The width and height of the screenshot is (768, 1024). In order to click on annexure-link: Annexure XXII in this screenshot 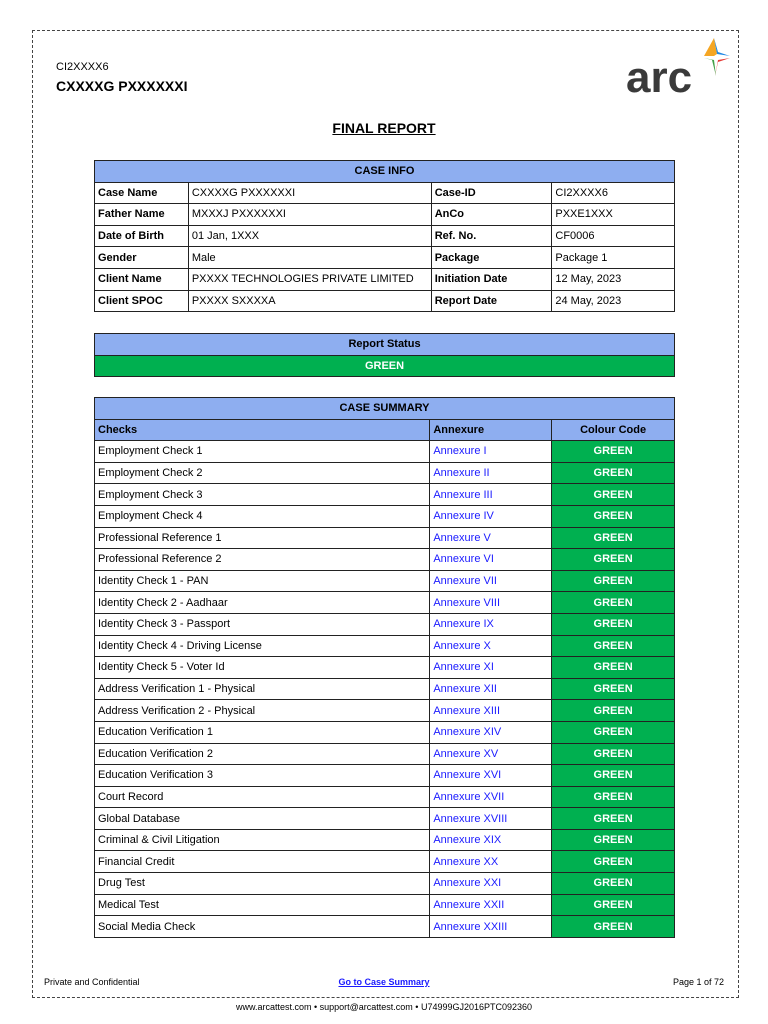, I will do `click(468, 905)`.